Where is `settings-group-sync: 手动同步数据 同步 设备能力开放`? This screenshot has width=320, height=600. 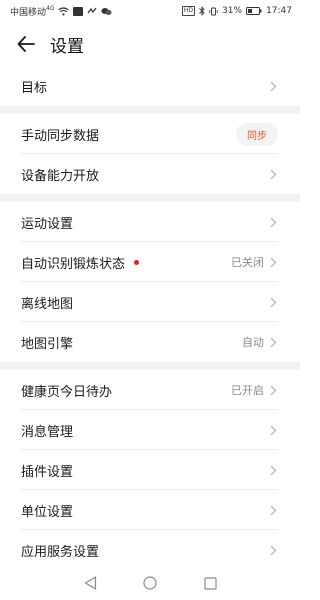
settings-group-sync: 手动同步数据 同步 设备能力开放 is located at coordinates (150, 154).